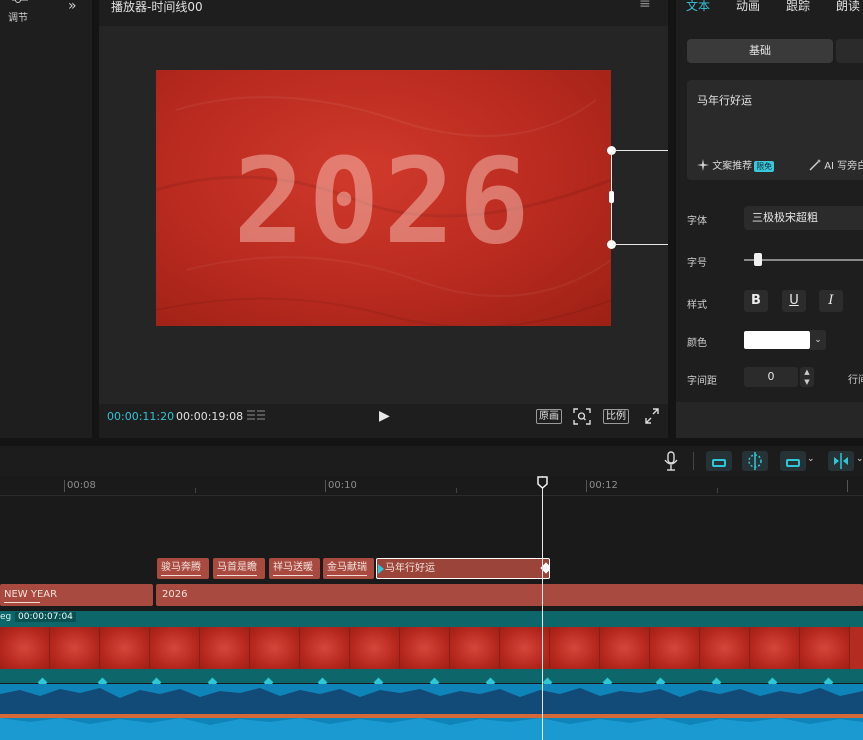 This screenshot has height=740, width=863. Describe the element at coordinates (18, 16) in the screenshot. I see `adjust-label: 调节` at that location.